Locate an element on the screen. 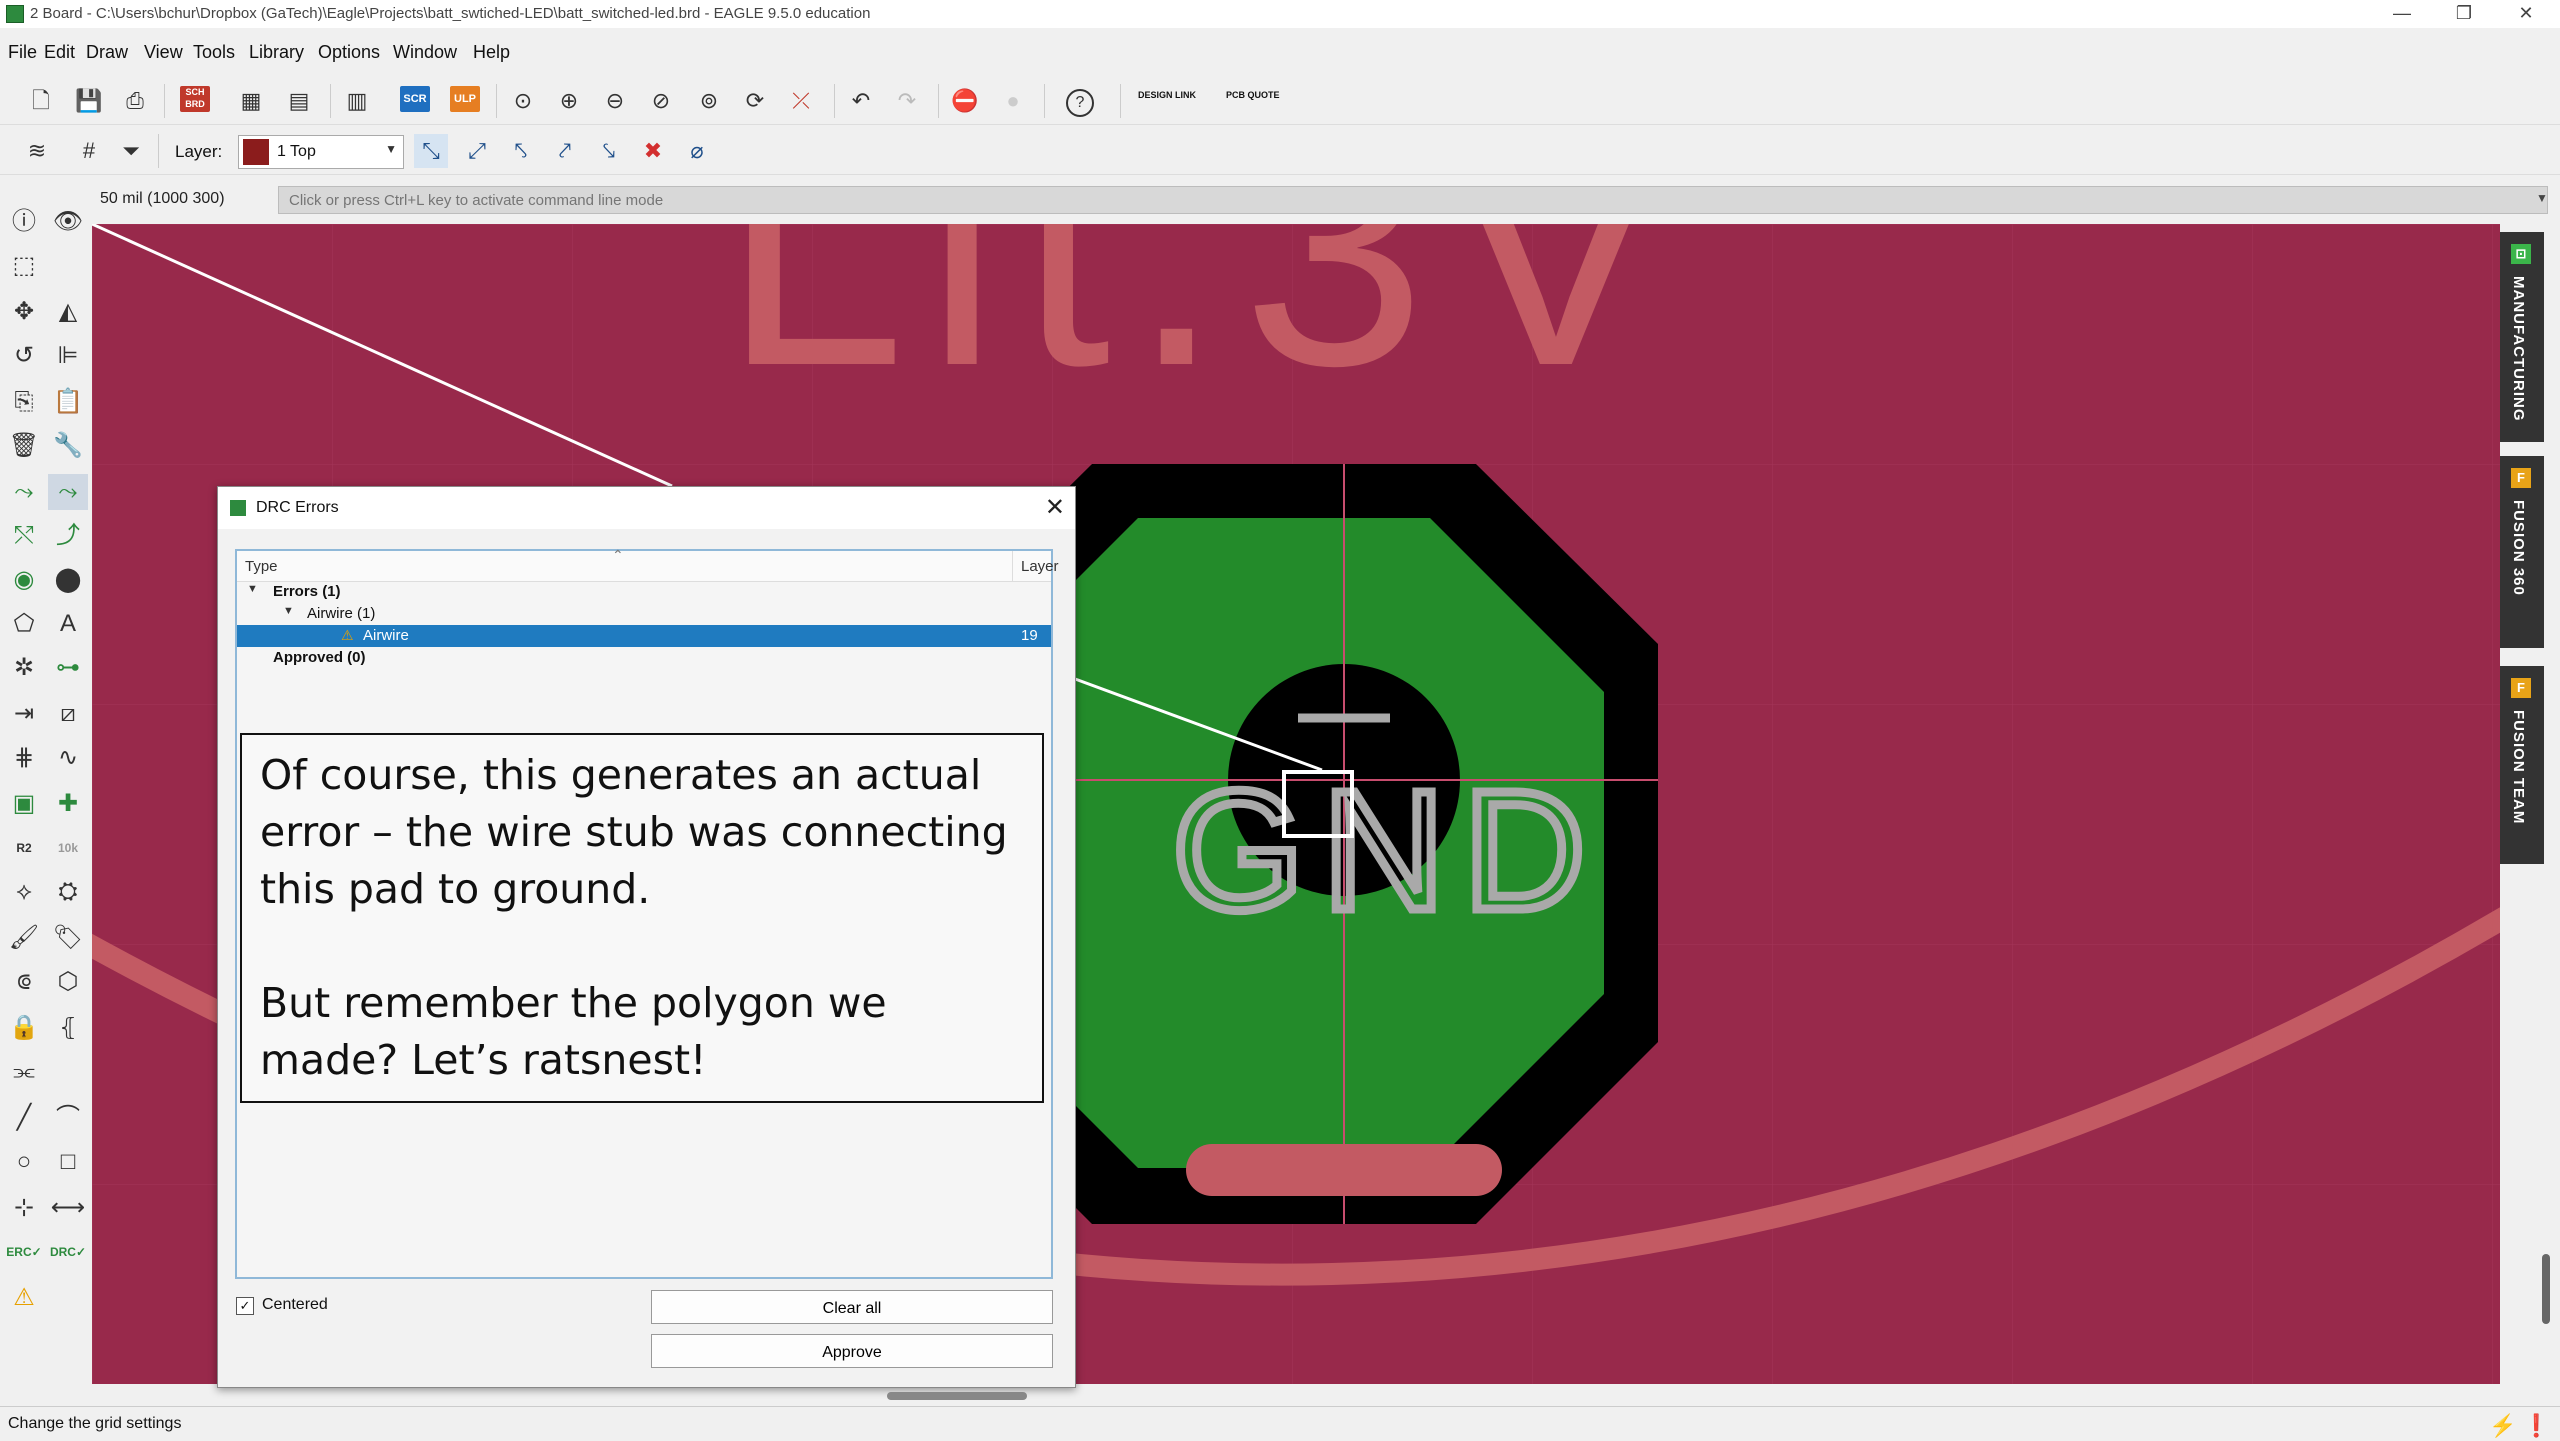 Image resolution: width=2560 pixels, height=1441 pixels. menu-draw: Draw is located at coordinates (107, 52).